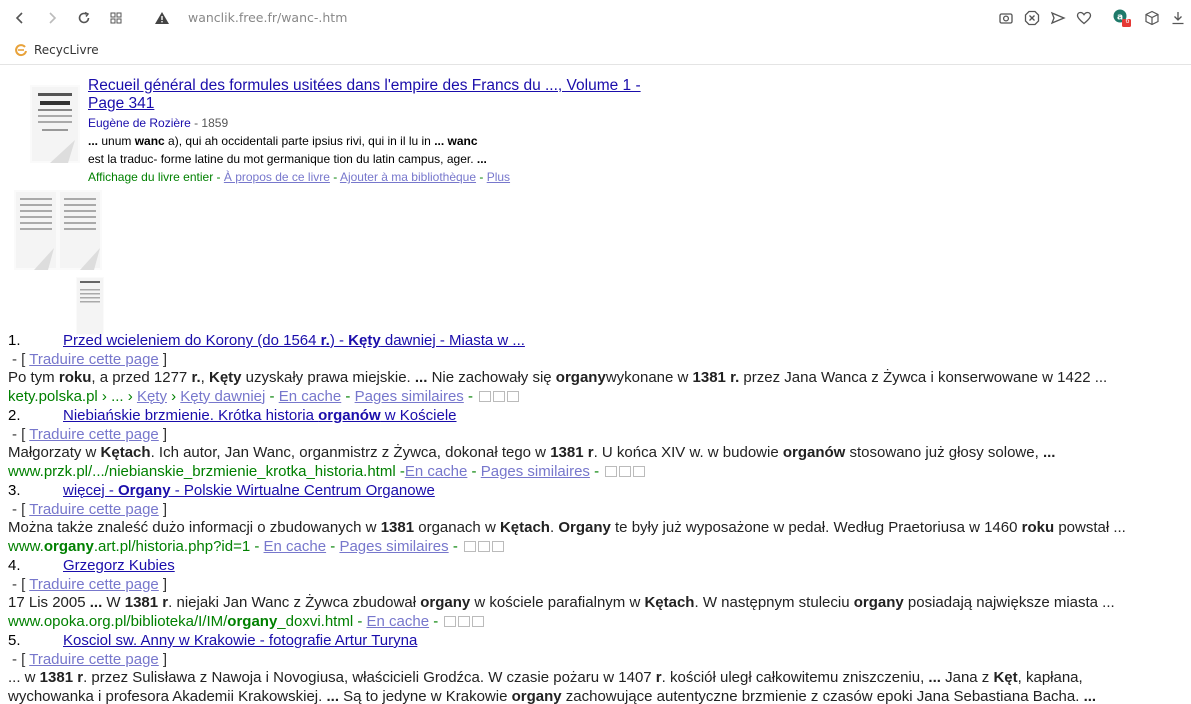 The height and width of the screenshot is (704, 1191). I want to click on result-url: kety.polska.pl › ... ›, so click(72, 396).